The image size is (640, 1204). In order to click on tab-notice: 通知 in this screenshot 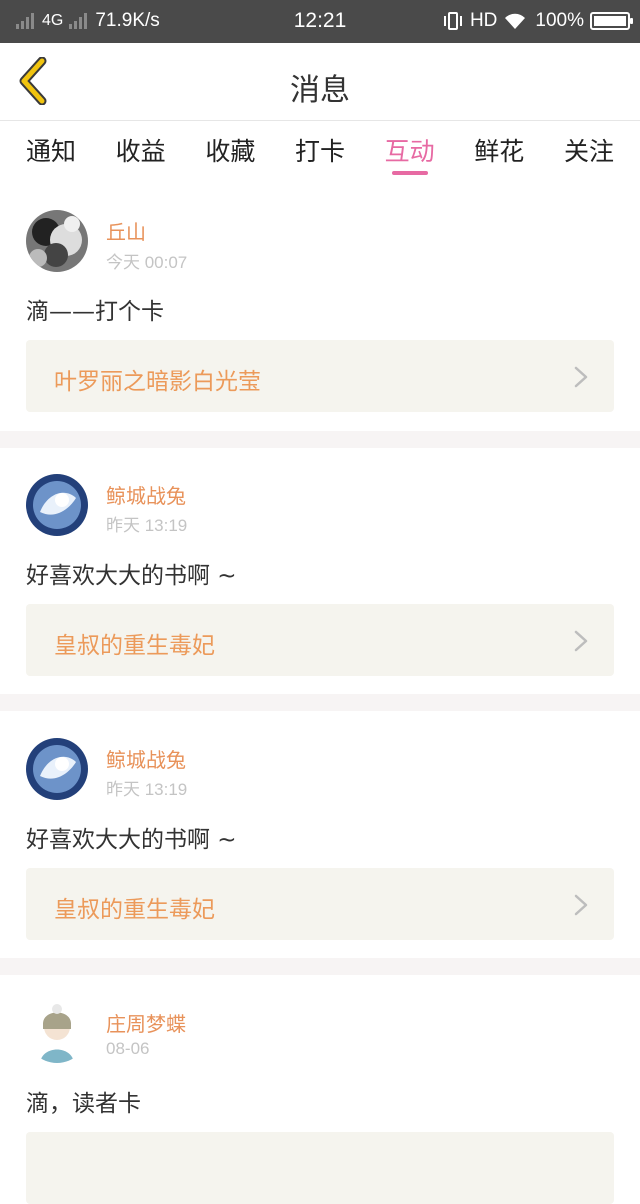, I will do `click(51, 154)`.